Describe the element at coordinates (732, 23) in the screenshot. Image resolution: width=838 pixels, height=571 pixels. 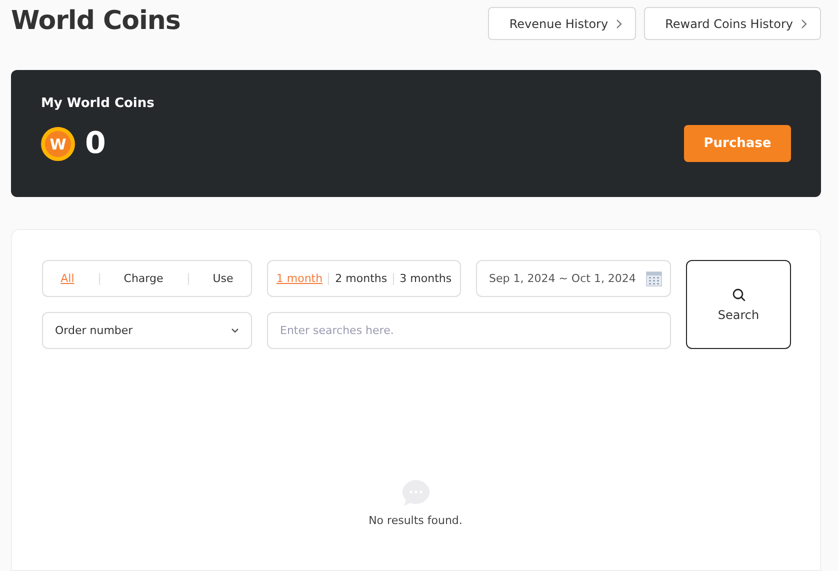
I see `history-button: Reward Coins History` at that location.